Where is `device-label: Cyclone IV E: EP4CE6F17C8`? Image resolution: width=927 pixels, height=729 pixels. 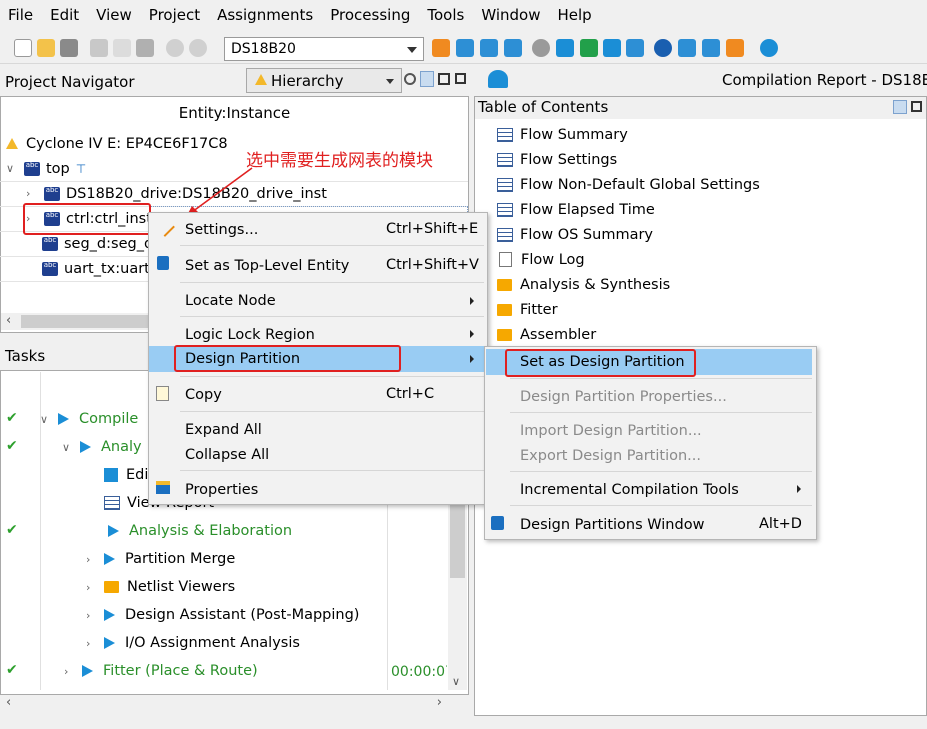
device-label: Cyclone IV E: EP4CE6F17C8 is located at coordinates (127, 143).